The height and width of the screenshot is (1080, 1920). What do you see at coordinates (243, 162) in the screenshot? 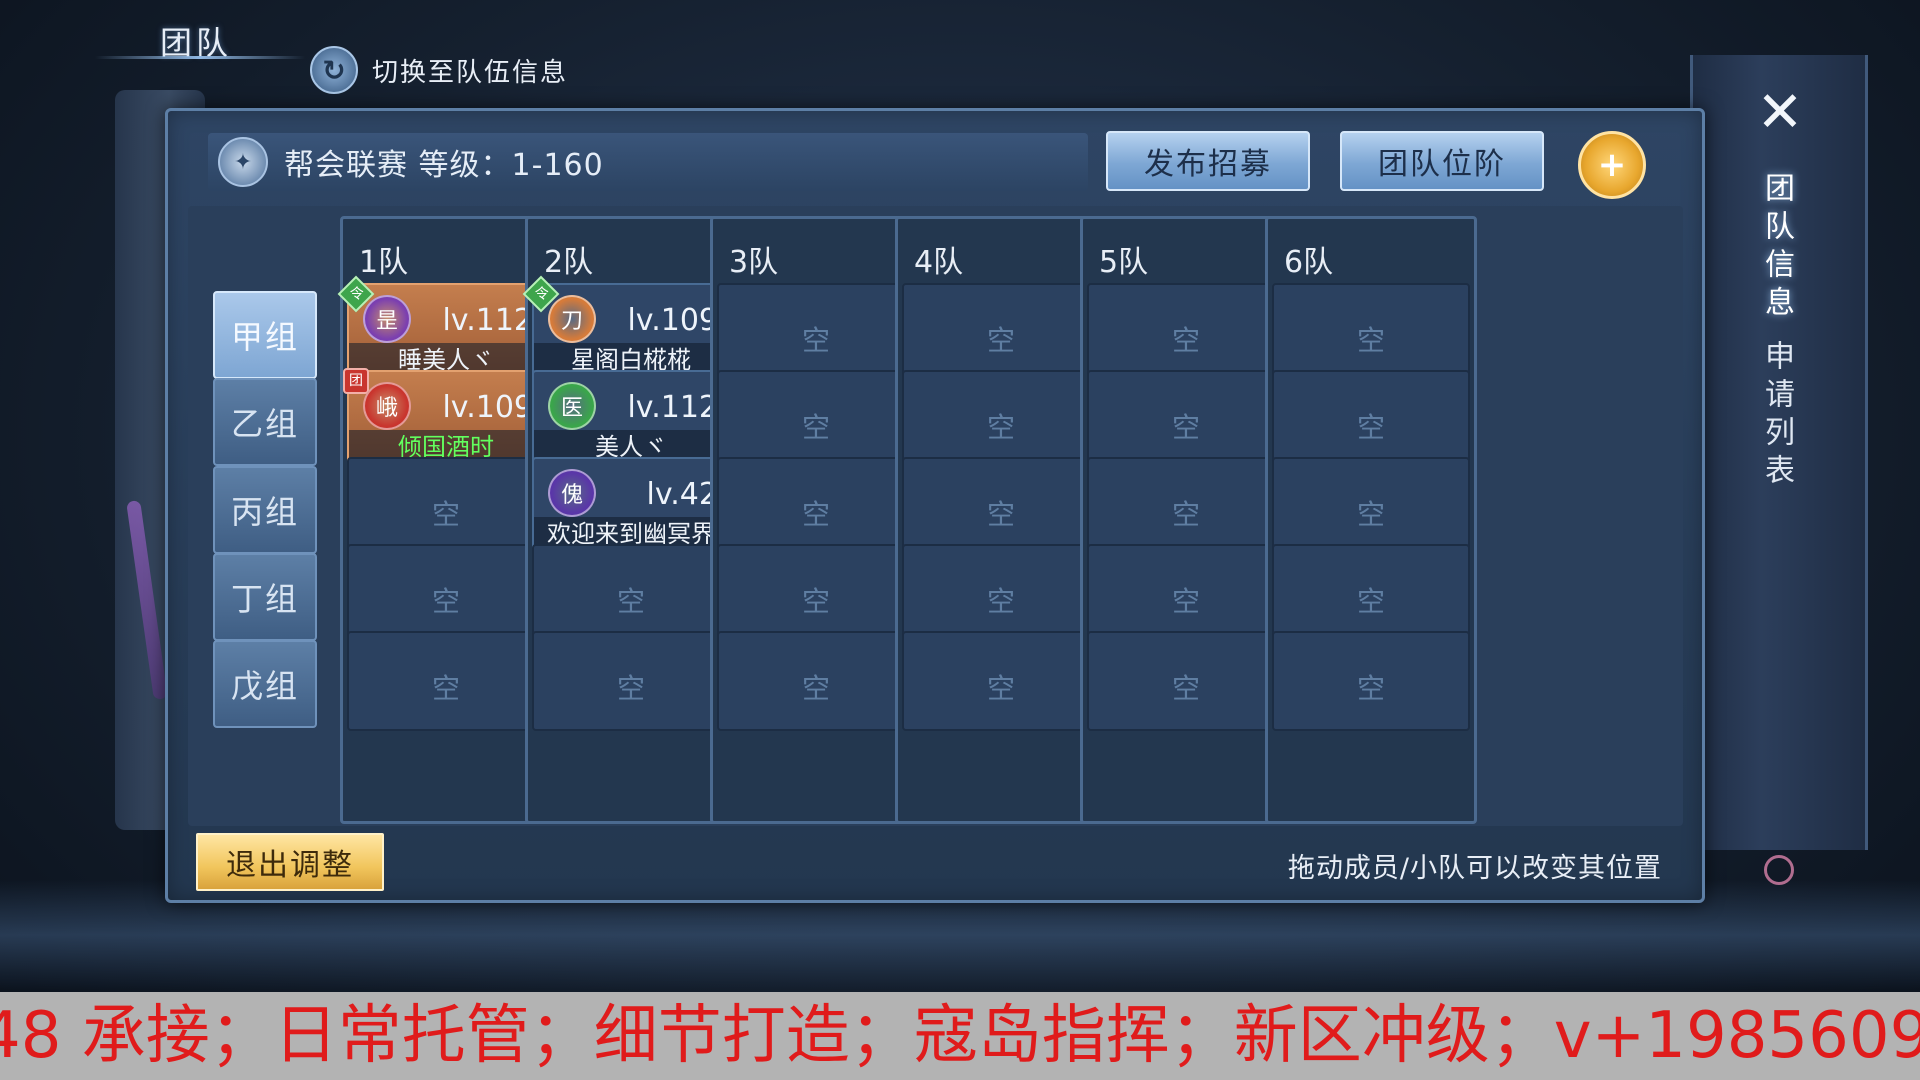
I see `league-icon: ✦` at bounding box center [243, 162].